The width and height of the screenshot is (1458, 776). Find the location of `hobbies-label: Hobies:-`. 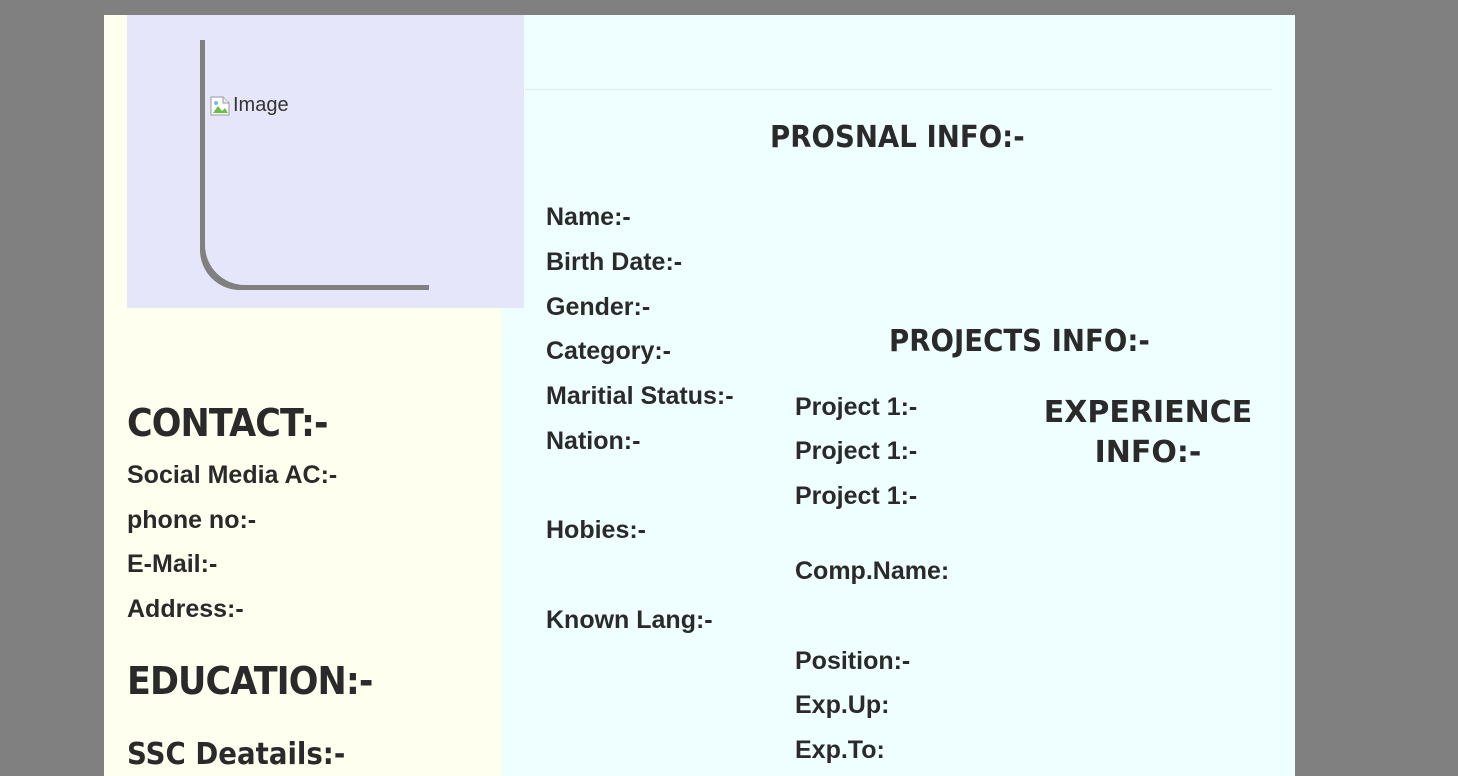

hobbies-label: Hobies:- is located at coordinates (596, 530).